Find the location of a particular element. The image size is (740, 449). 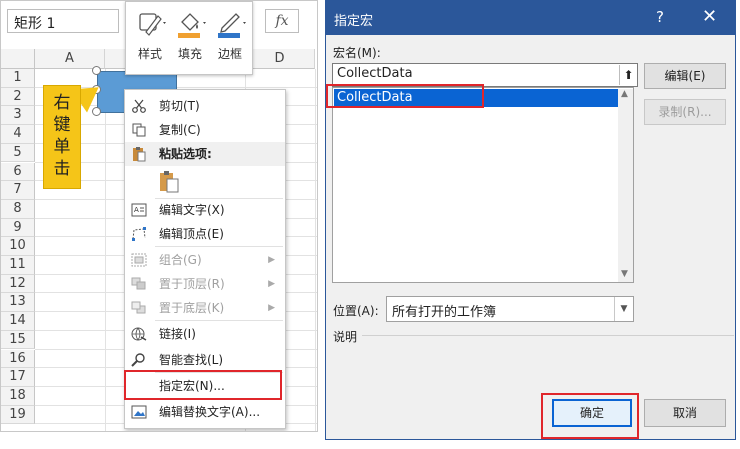

paste-options-label: 粘贴选项: is located at coordinates (185, 154).